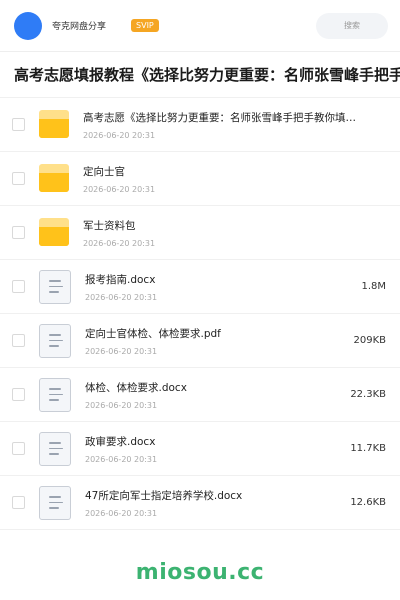 The width and height of the screenshot is (400, 600). What do you see at coordinates (218, 287) in the screenshot?
I see `file-info: 报考指南.docx 2026-06-20 20:31` at bounding box center [218, 287].